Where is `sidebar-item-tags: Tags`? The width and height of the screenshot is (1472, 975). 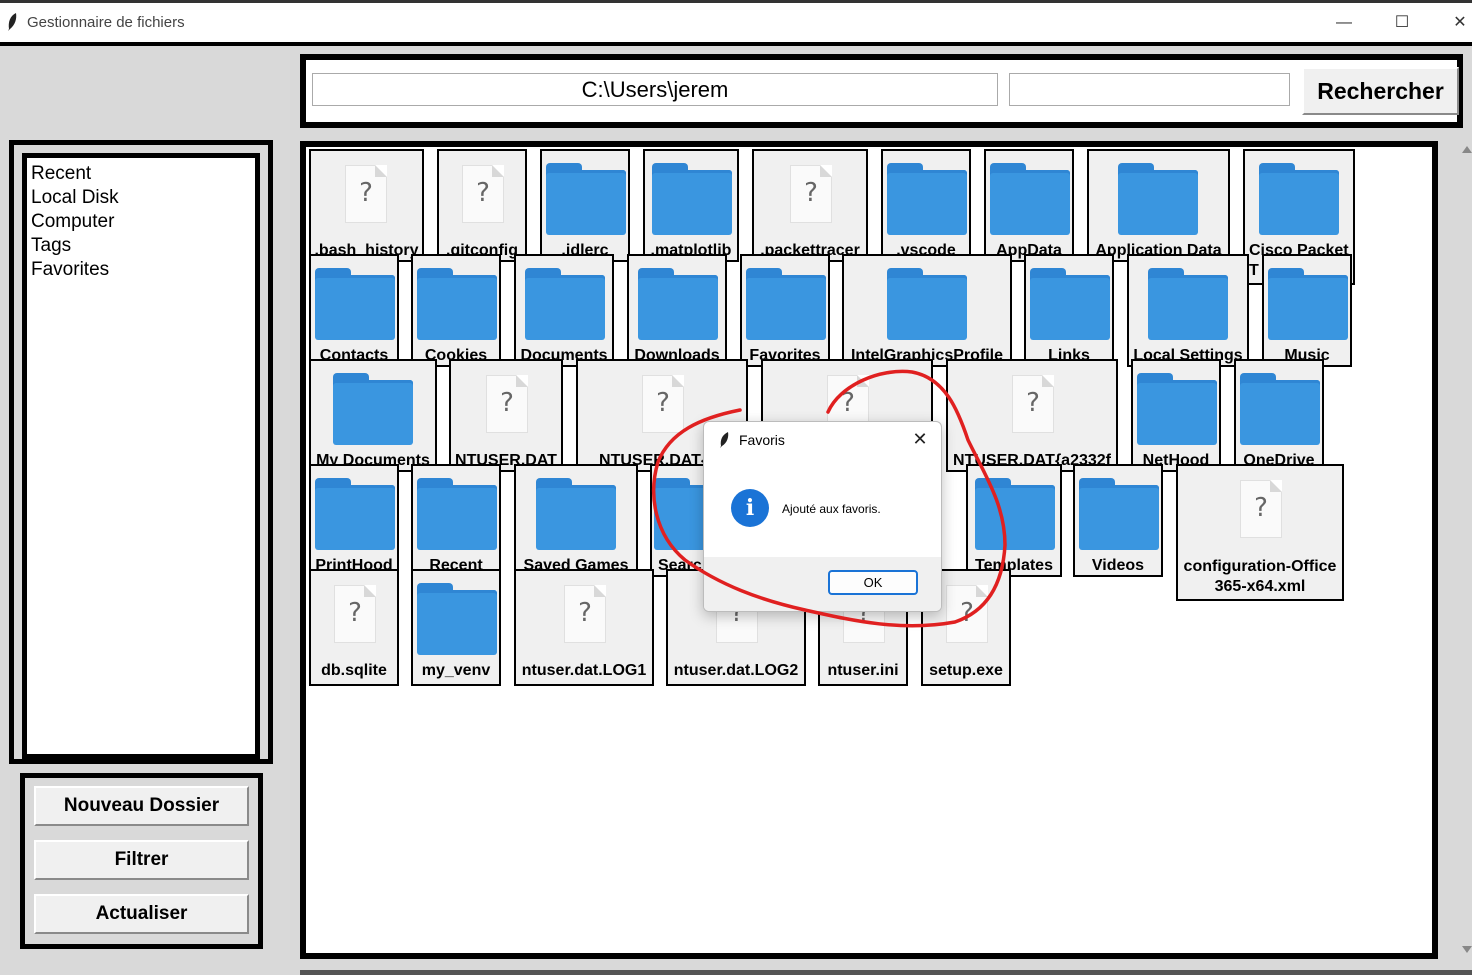 sidebar-item-tags: Tags is located at coordinates (51, 246).